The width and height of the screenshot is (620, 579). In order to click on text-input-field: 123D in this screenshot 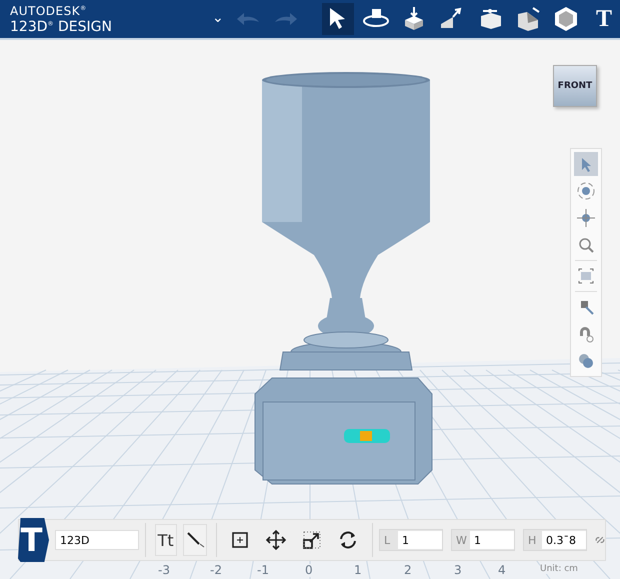, I will do `click(97, 540)`.